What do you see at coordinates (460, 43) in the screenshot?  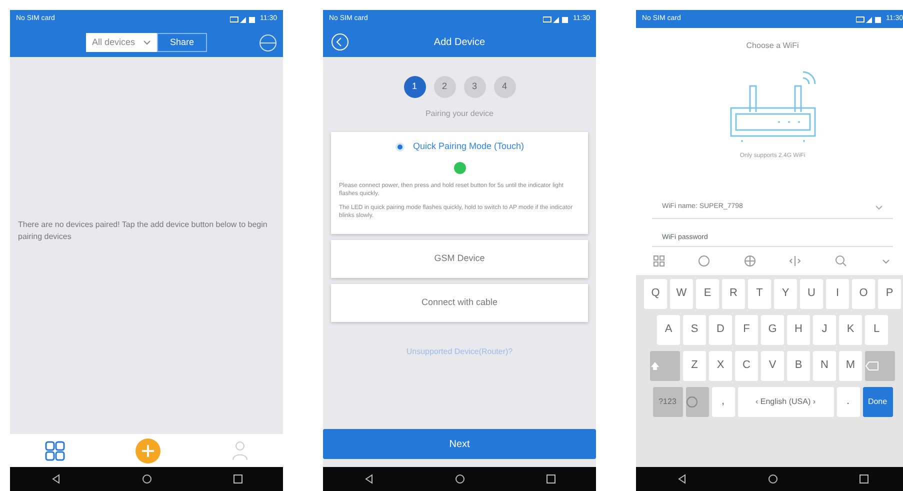 I see `screen-title: Add Device` at bounding box center [460, 43].